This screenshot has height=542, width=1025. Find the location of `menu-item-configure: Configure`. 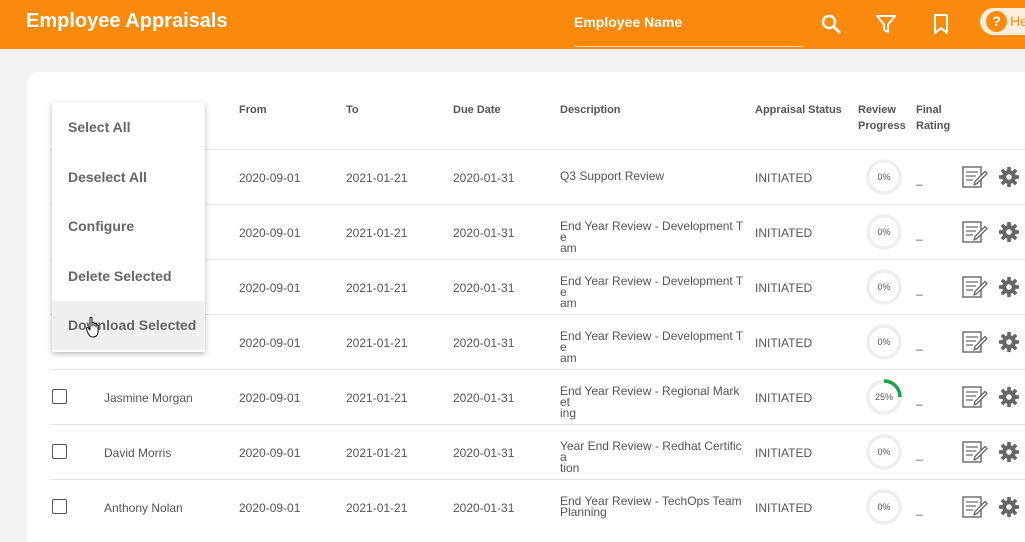

menu-item-configure: Configure is located at coordinates (128, 226).